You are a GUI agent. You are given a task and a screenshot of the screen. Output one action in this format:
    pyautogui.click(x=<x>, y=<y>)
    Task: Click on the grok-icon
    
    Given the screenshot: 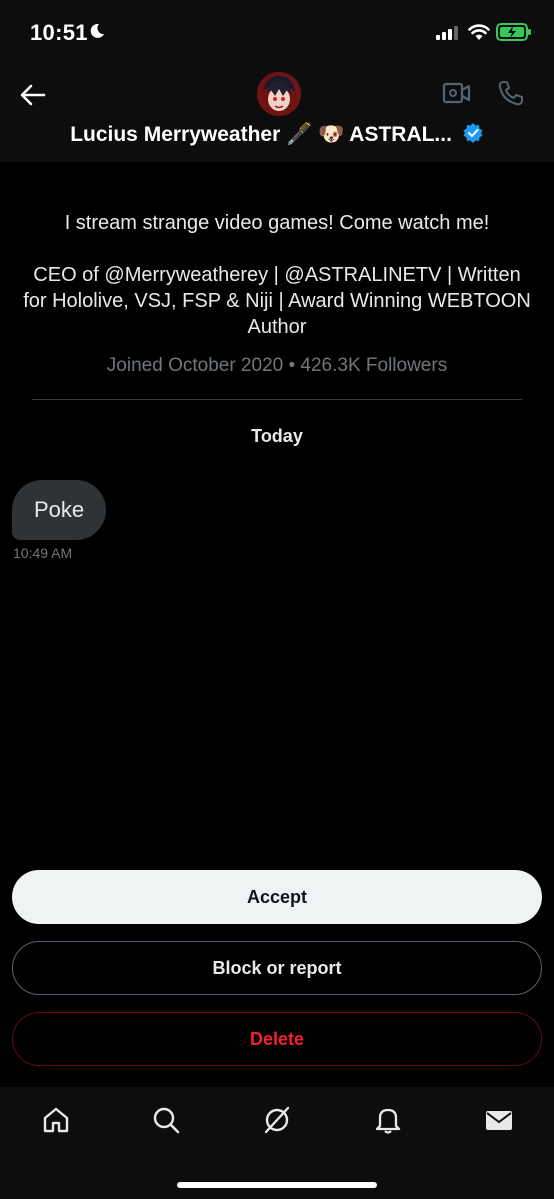 What is the action you would take?
    pyautogui.click(x=277, y=1120)
    